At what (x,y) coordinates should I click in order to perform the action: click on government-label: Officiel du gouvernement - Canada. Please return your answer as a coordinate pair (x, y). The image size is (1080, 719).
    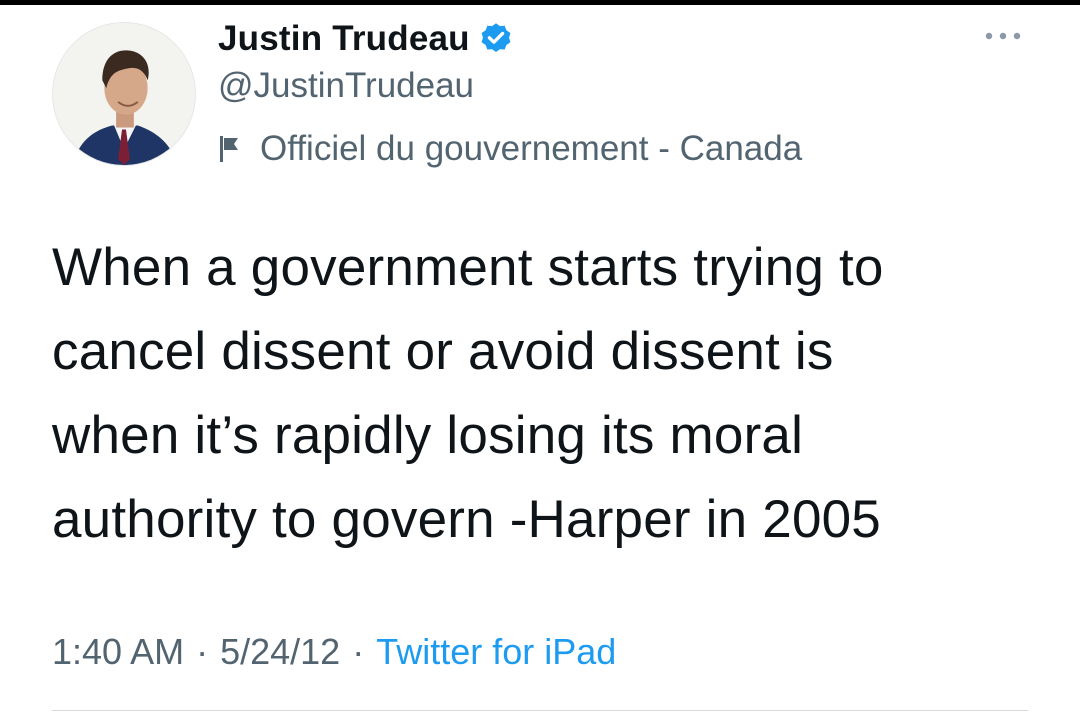
    Looking at the image, I should click on (531, 148).